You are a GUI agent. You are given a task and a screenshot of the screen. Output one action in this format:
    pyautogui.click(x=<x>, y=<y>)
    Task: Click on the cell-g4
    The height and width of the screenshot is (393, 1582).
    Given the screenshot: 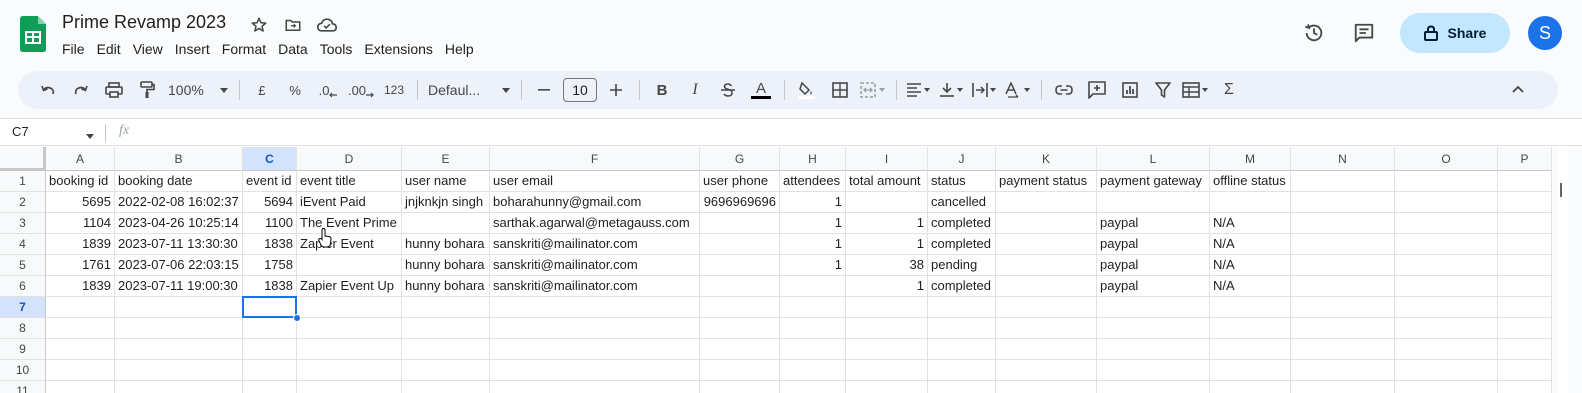 What is the action you would take?
    pyautogui.click(x=740, y=244)
    